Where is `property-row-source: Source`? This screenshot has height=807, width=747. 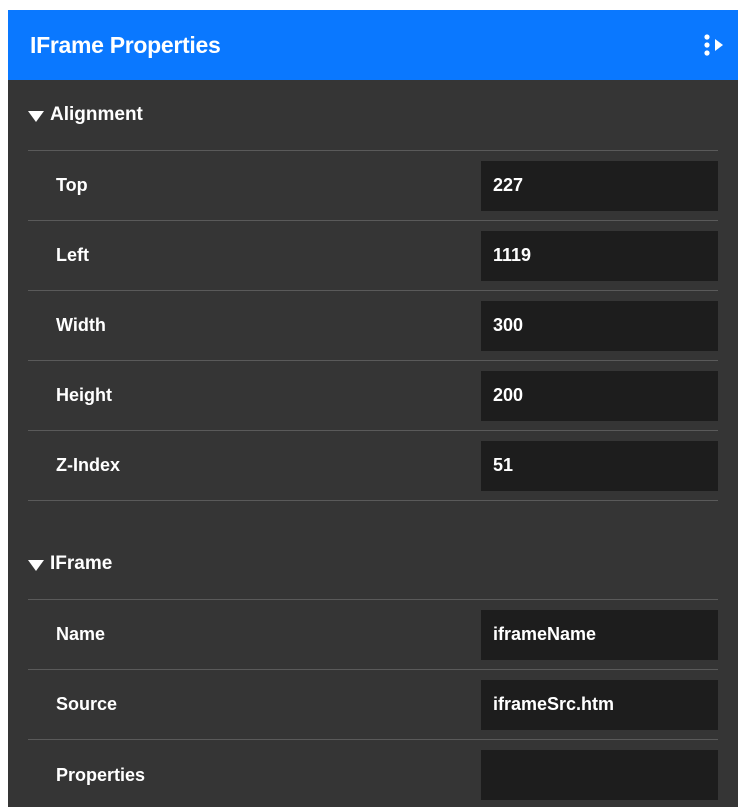 property-row-source: Source is located at coordinates (373, 705).